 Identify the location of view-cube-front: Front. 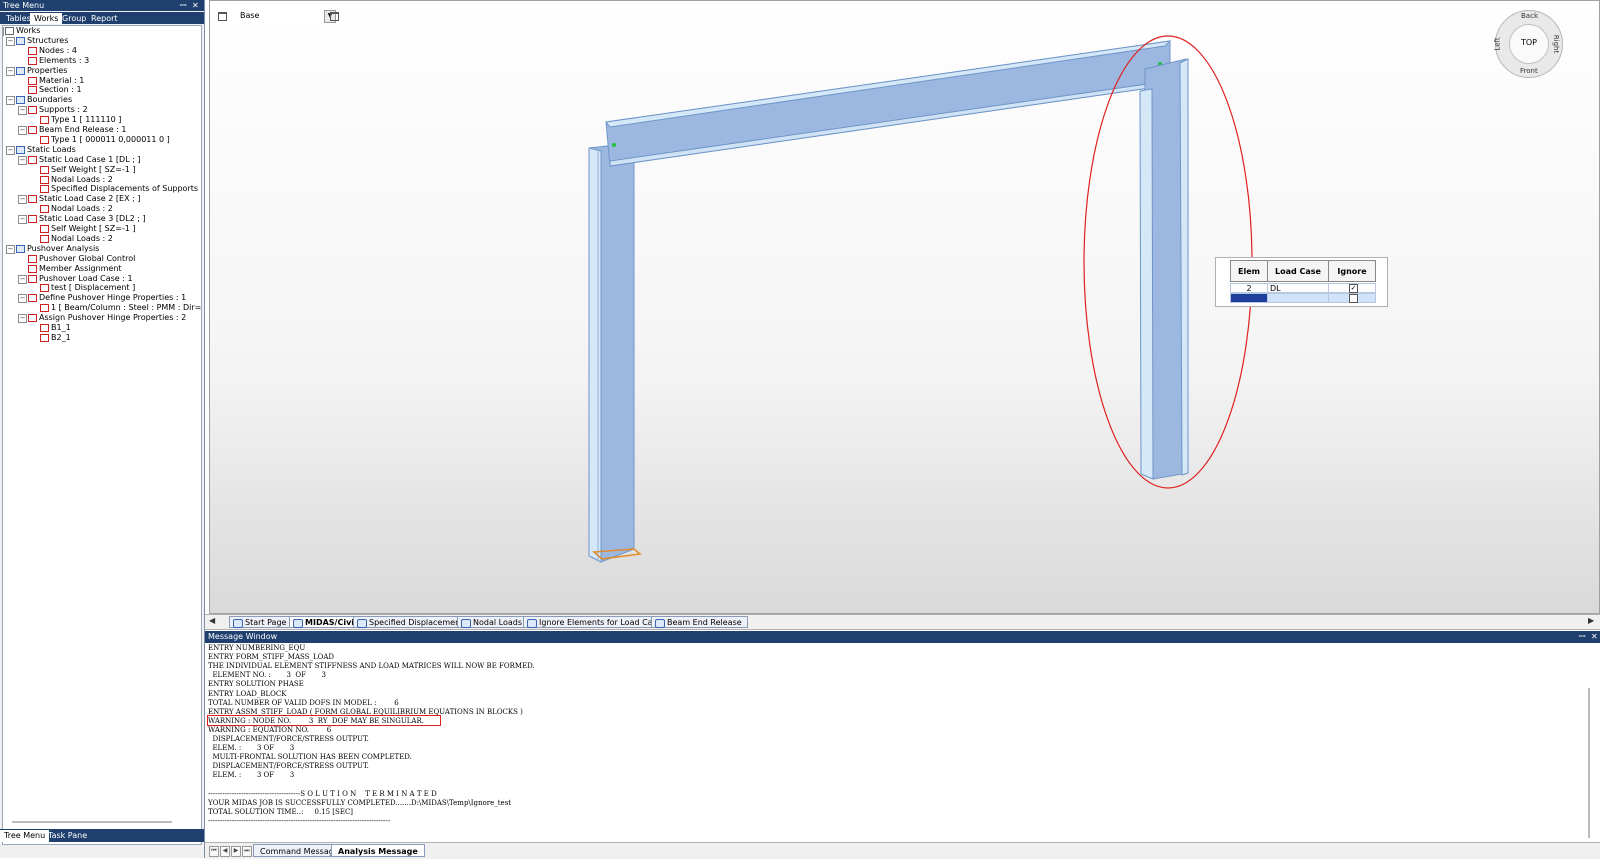
(1529, 71).